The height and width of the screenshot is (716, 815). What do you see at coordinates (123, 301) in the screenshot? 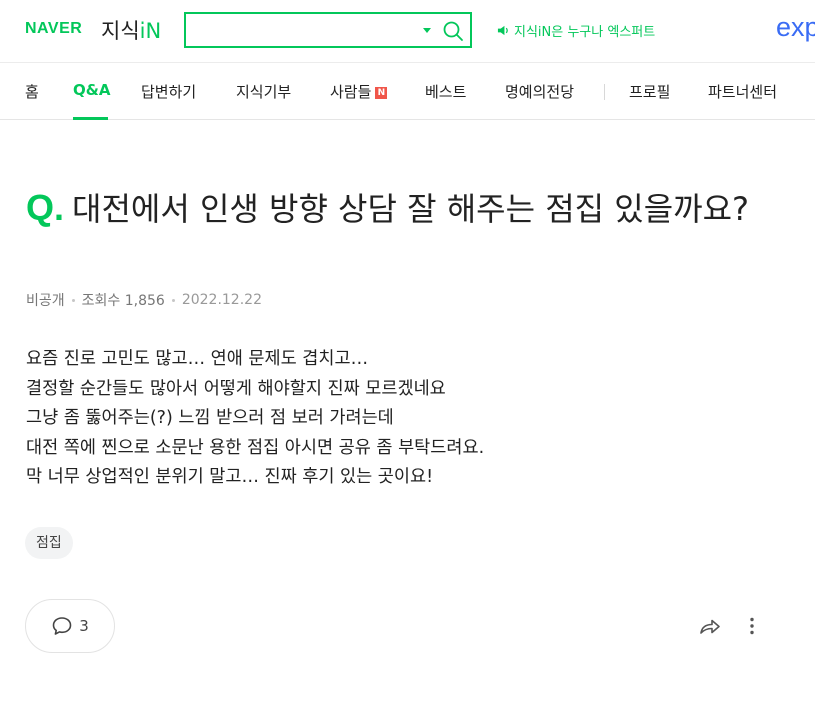
I see `view-count: 조회수 1,856` at bounding box center [123, 301].